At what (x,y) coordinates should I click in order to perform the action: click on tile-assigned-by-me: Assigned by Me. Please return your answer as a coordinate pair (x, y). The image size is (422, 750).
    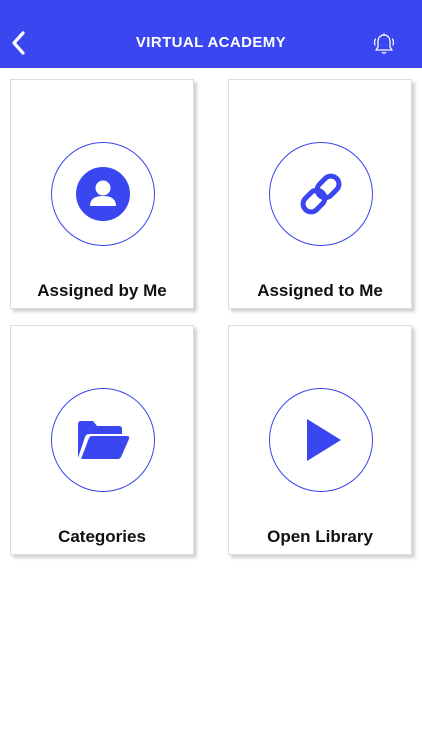
    Looking at the image, I should click on (102, 194).